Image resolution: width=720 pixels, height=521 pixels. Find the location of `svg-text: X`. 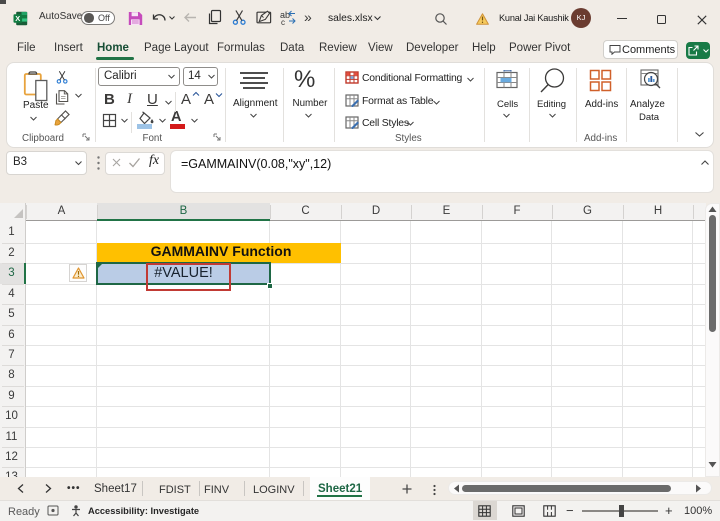

svg-text: X is located at coordinates (17, 18).